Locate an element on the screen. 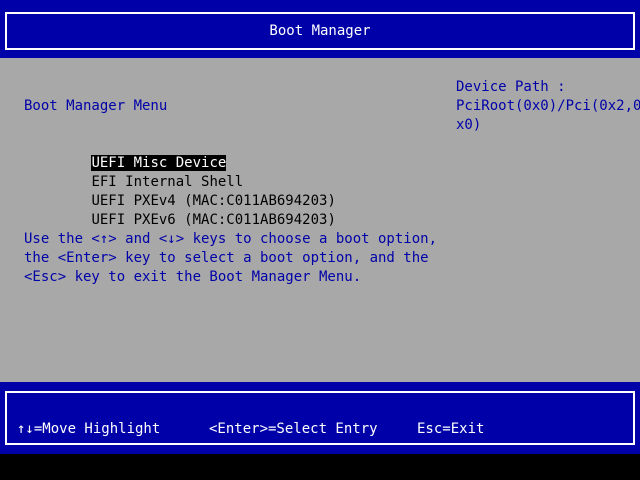  boot-option-uefi-misc-device: UEFI Misc Device is located at coordinates (180, 153).